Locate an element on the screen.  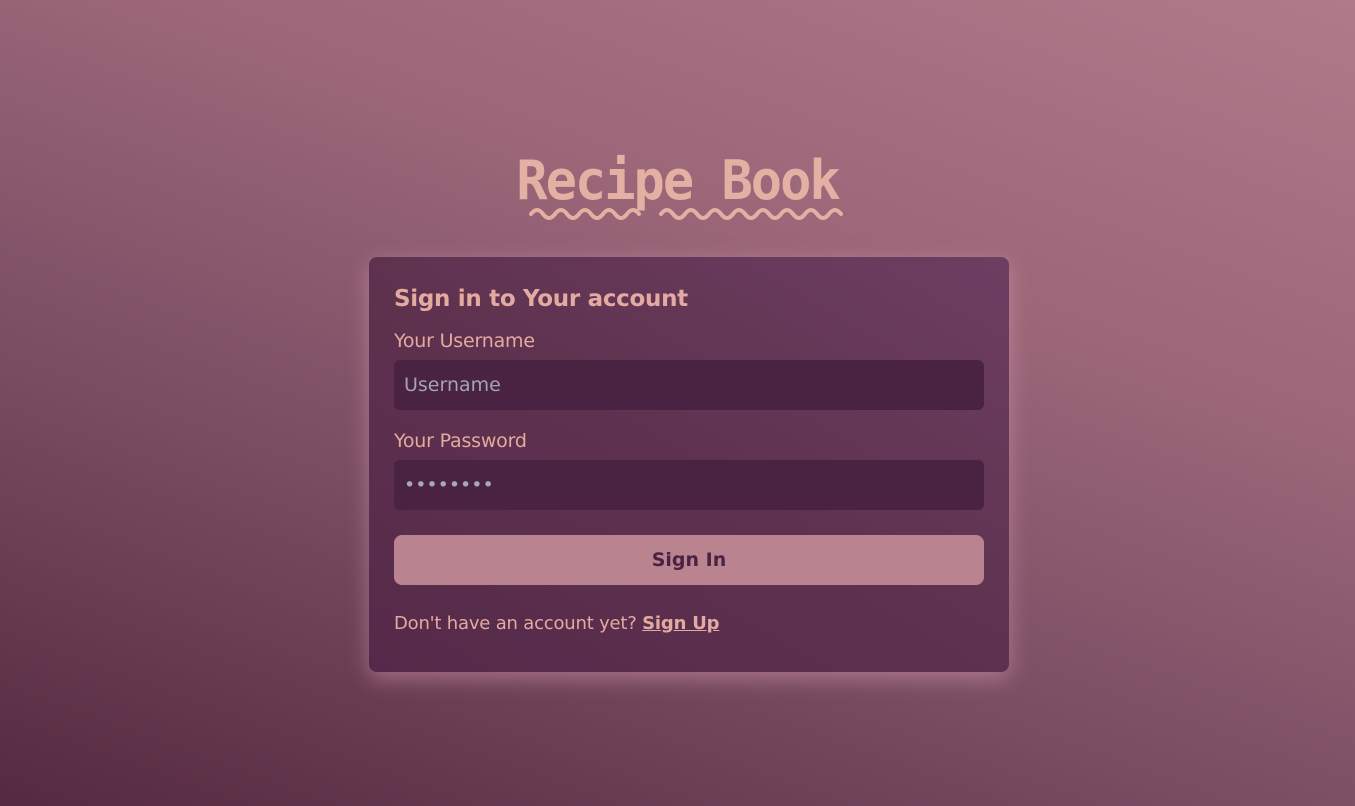
sign-in-button: Sign In is located at coordinates (689, 560).